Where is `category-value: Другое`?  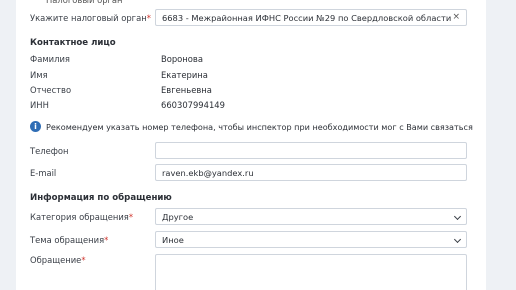
category-value: Другое is located at coordinates (178, 217).